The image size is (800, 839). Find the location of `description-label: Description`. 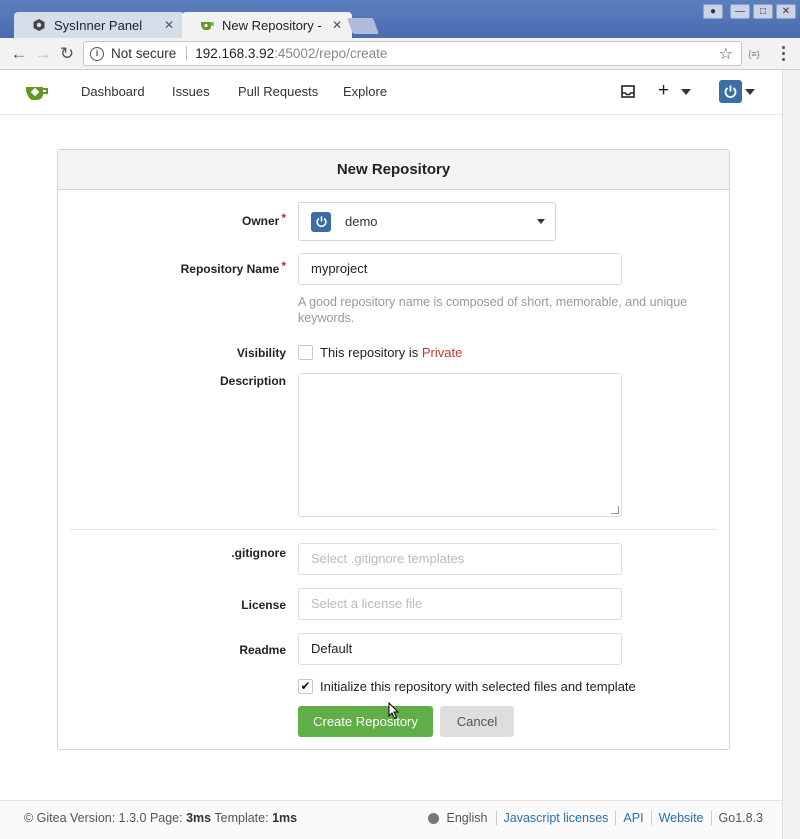

description-label: Description is located at coordinates (252, 381).